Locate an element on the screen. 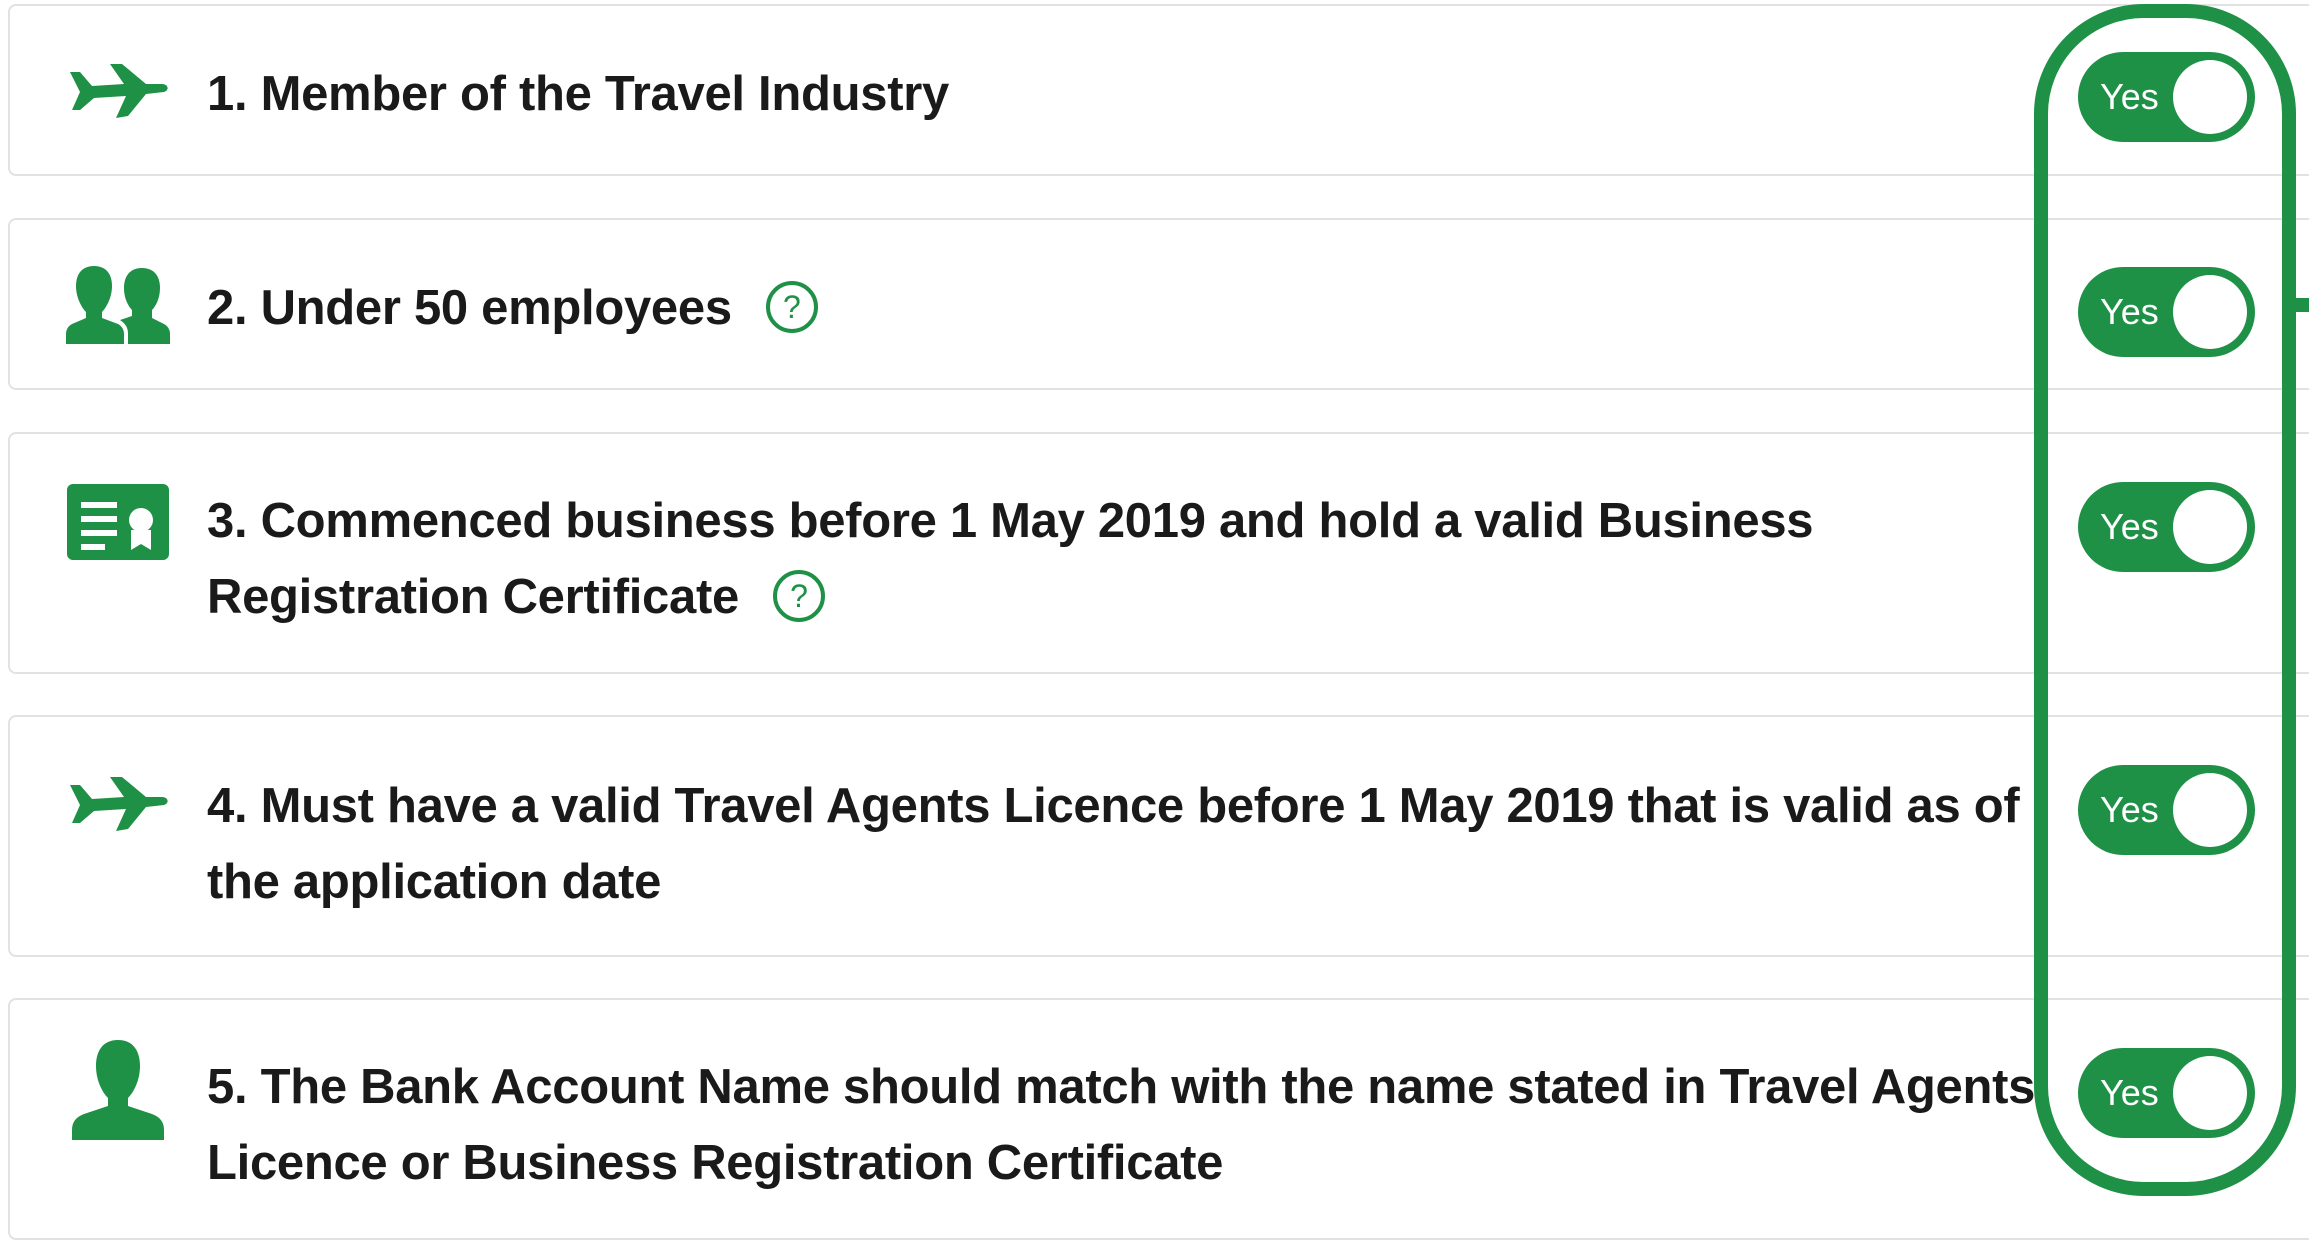 The height and width of the screenshot is (1240, 2309). highlight-connector is located at coordinates (2302, 305).